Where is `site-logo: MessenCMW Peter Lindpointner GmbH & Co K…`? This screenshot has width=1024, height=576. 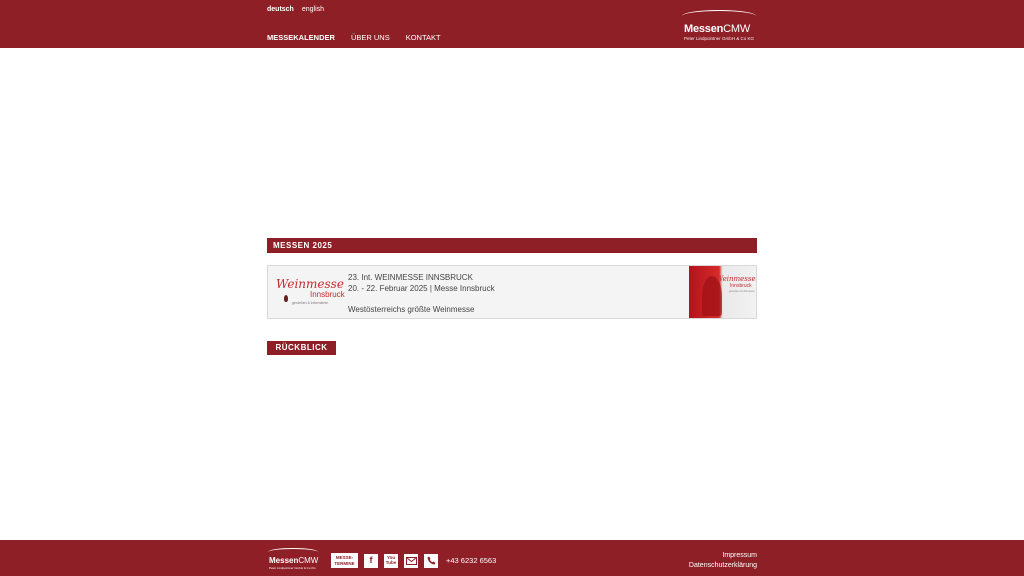 site-logo: MessenCMW Peter Lindpointner GmbH & Co K… is located at coordinates (720, 27).